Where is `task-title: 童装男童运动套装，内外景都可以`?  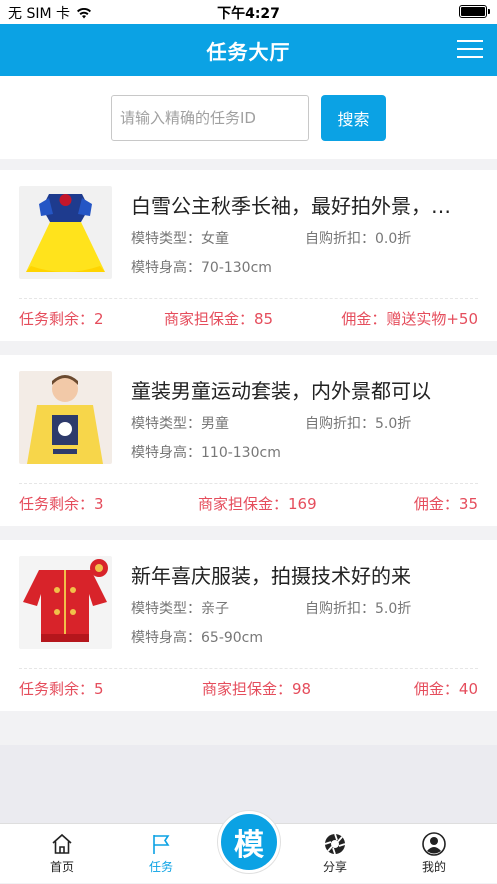
task-title: 童装男童运动套装，内外景都可以 is located at coordinates (281, 391).